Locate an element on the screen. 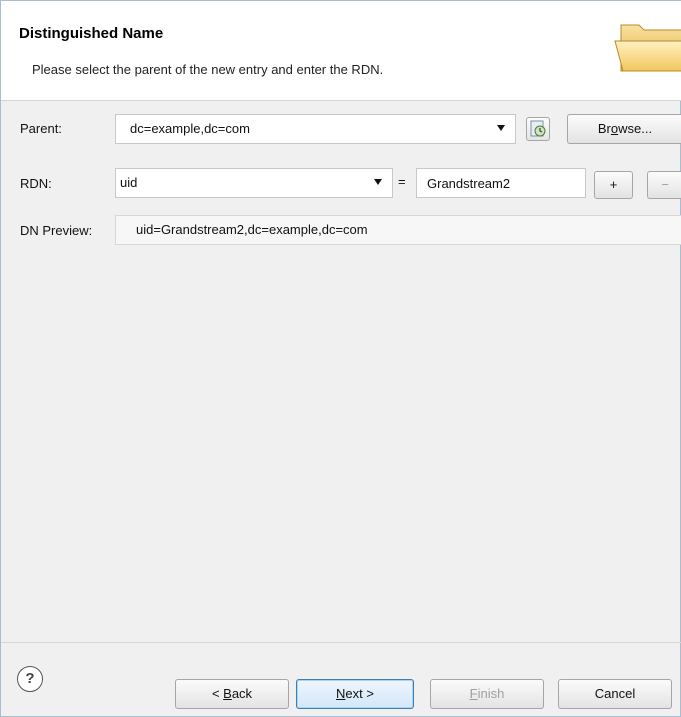  page-title: Distinguished Name is located at coordinates (91, 33).